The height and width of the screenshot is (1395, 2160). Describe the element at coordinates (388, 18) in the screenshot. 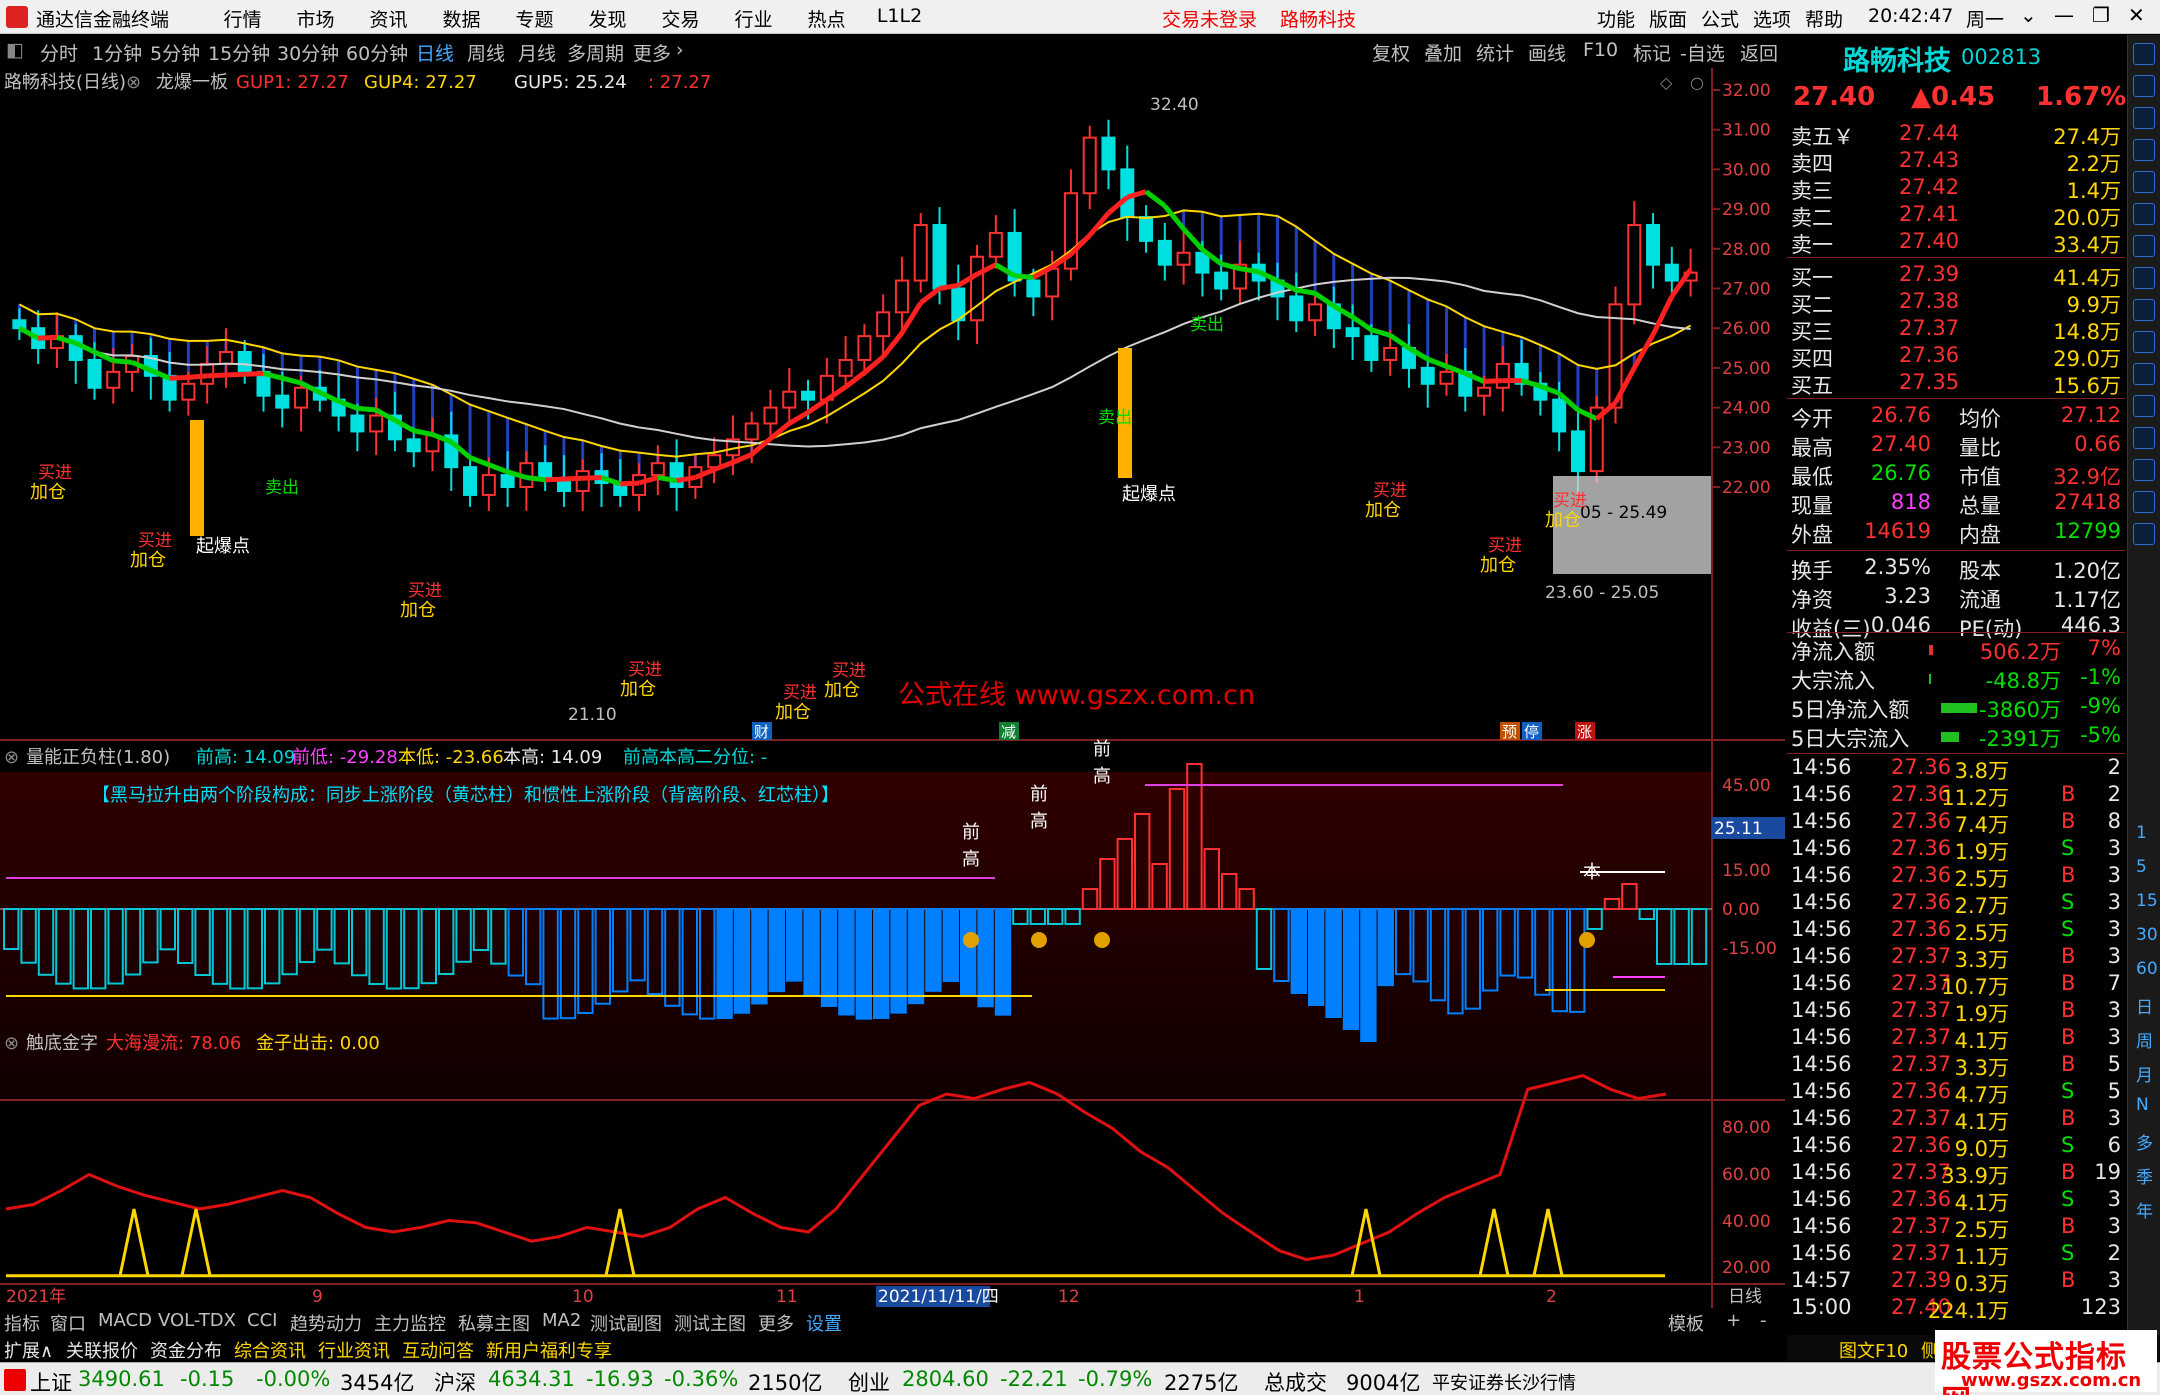

I see `menu-item-news: 资讯` at that location.